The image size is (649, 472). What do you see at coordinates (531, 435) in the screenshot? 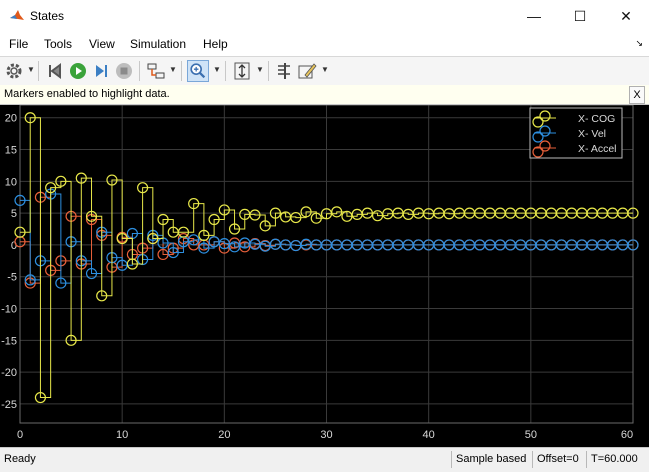
I see `x-tick-label: 50` at bounding box center [531, 435].